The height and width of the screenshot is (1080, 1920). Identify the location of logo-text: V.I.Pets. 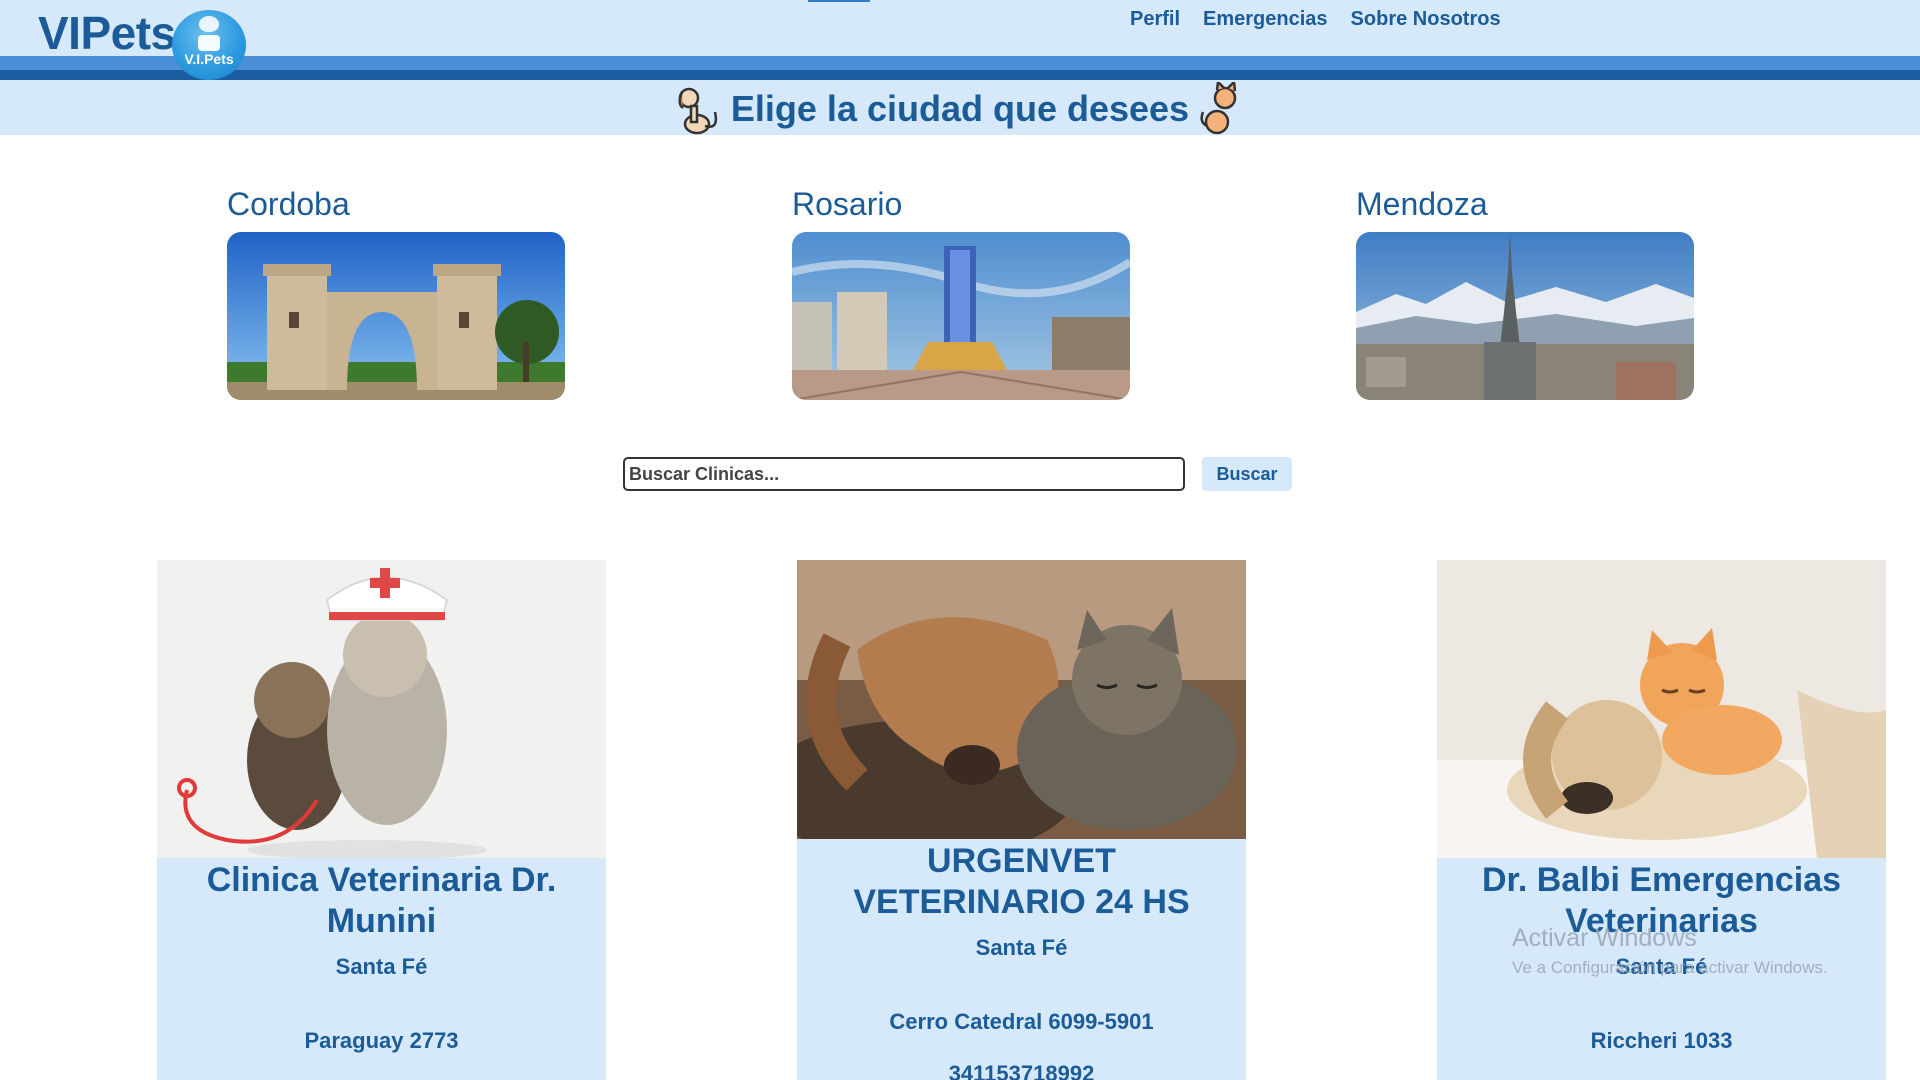
(209, 59).